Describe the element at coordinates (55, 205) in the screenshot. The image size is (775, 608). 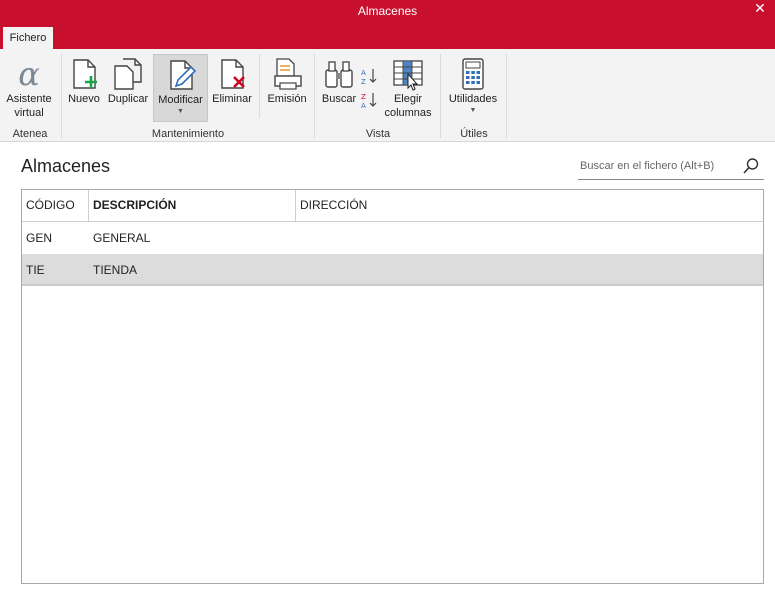
I see `column-header-codigo: CÓDIGO` at that location.